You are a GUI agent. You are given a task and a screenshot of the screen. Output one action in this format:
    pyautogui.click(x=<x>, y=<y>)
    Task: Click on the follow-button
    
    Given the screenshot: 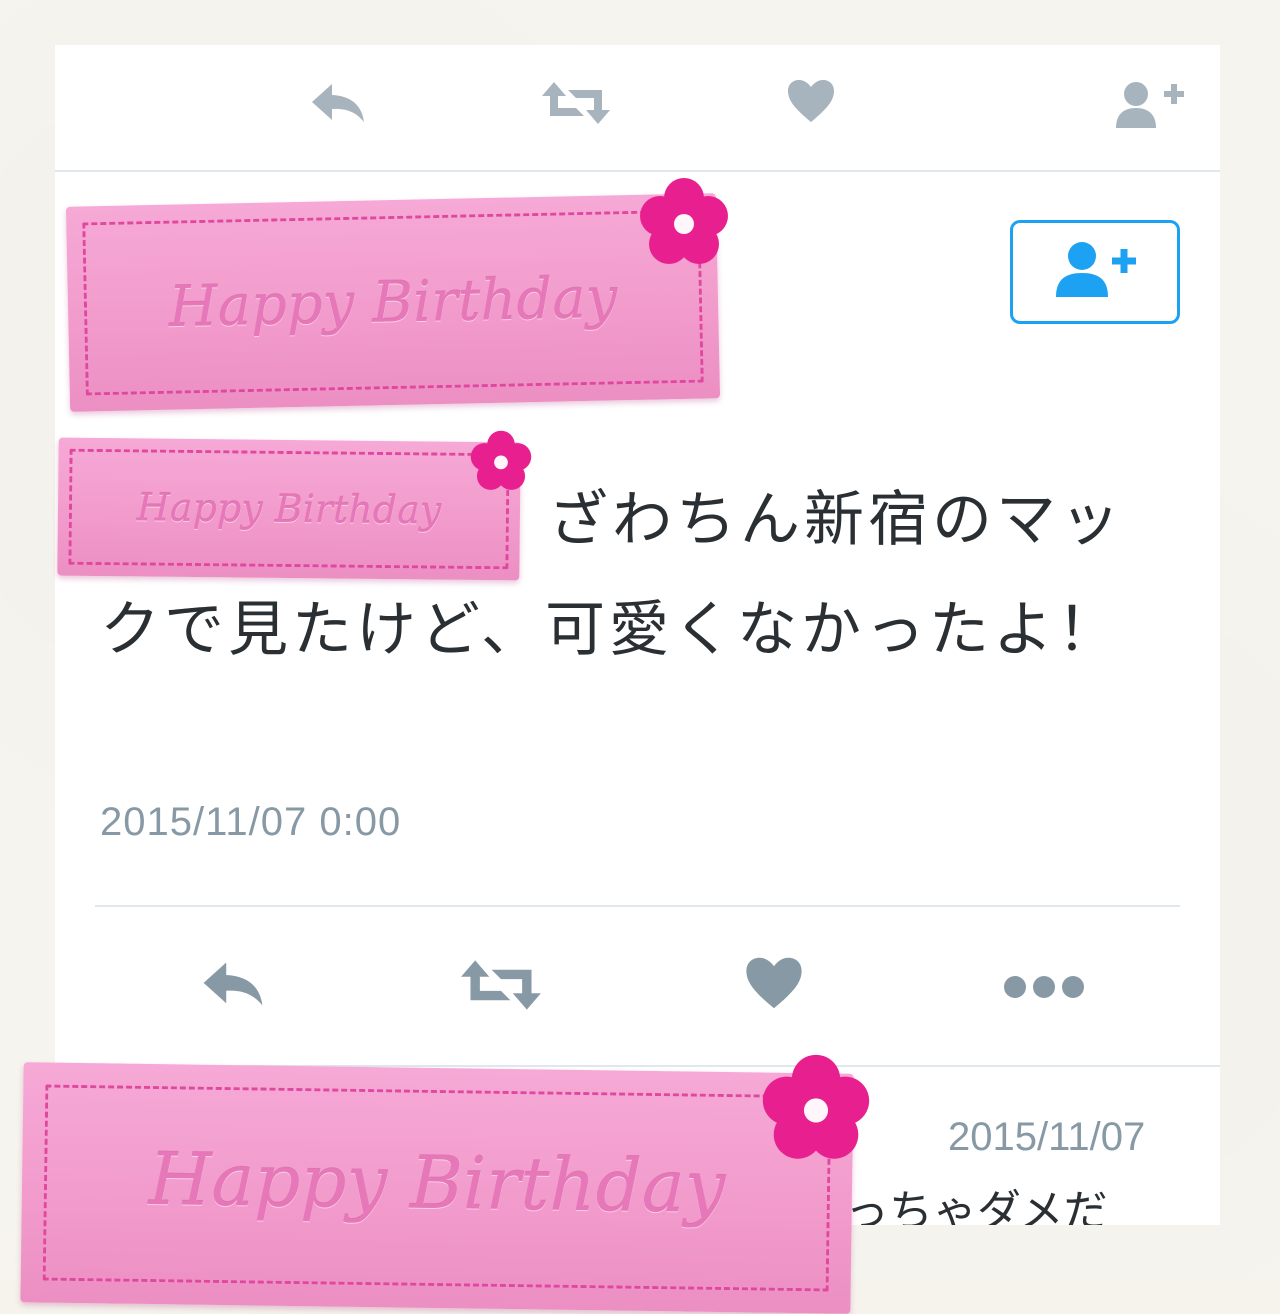 What is the action you would take?
    pyautogui.click(x=1095, y=272)
    